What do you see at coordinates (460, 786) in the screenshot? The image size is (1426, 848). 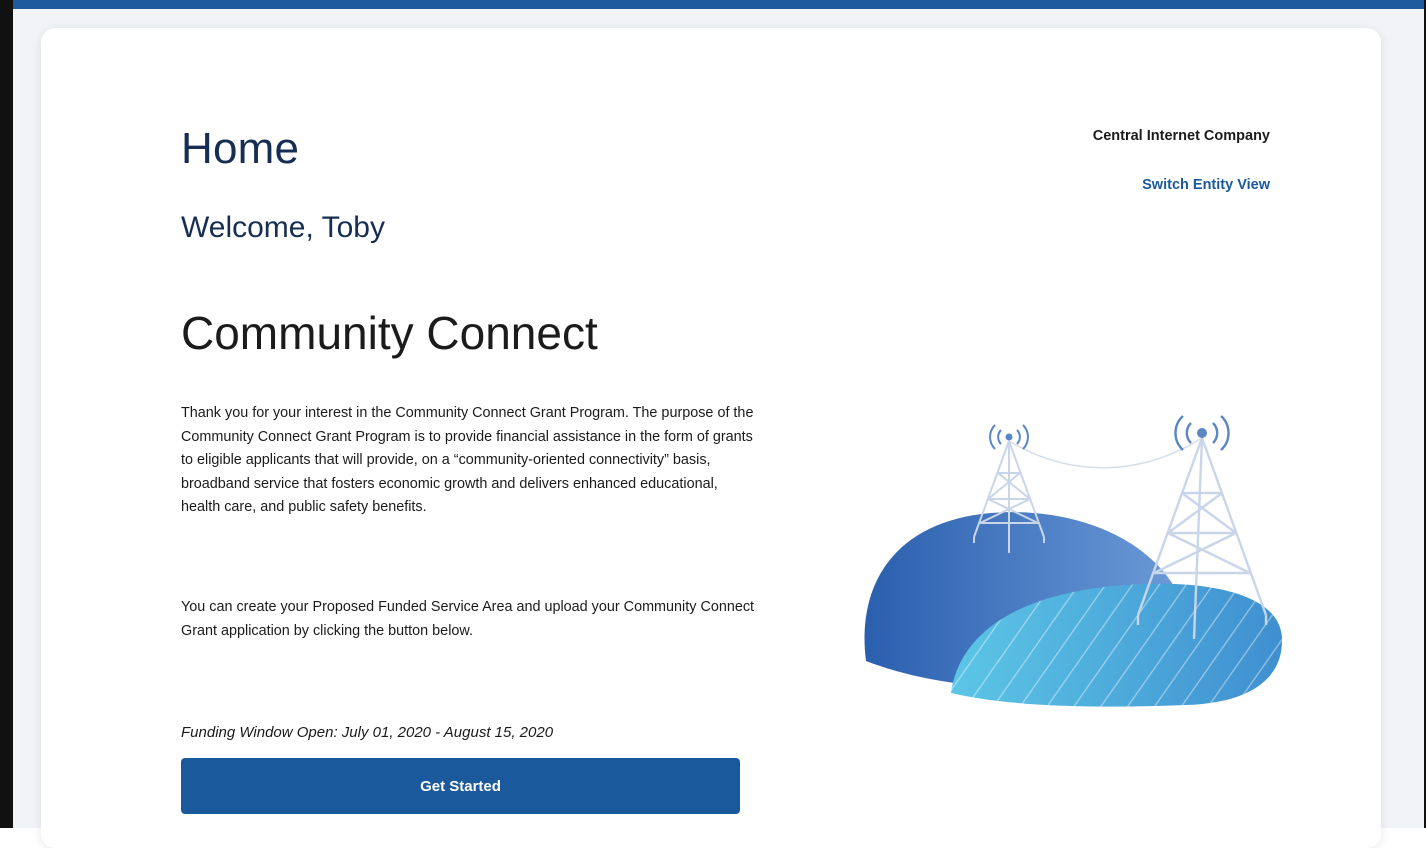 I see `get-started-button: Get Started` at bounding box center [460, 786].